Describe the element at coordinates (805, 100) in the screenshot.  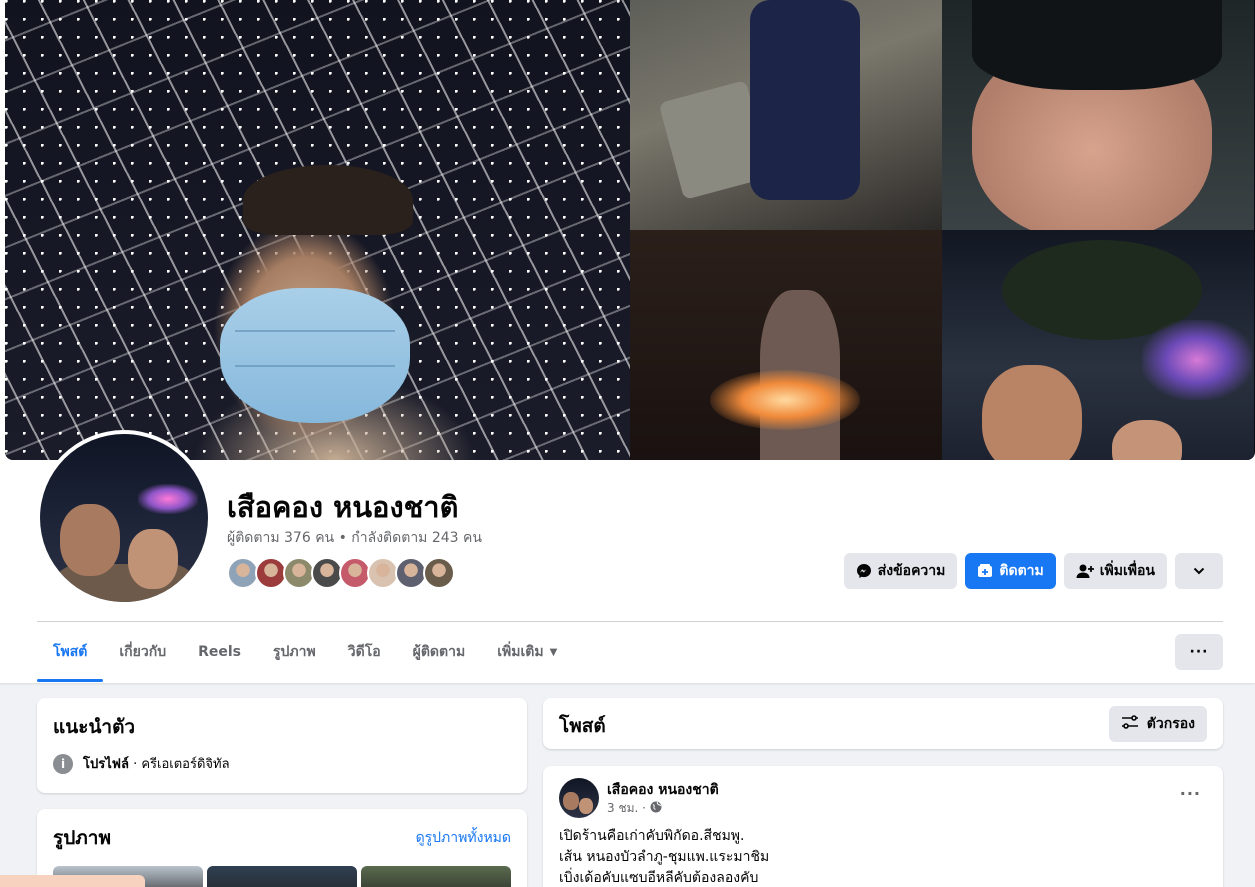
I see `tile-shirt` at that location.